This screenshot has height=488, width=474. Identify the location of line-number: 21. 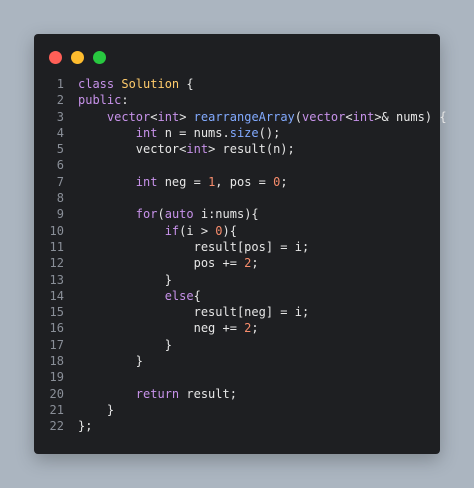
(56, 409).